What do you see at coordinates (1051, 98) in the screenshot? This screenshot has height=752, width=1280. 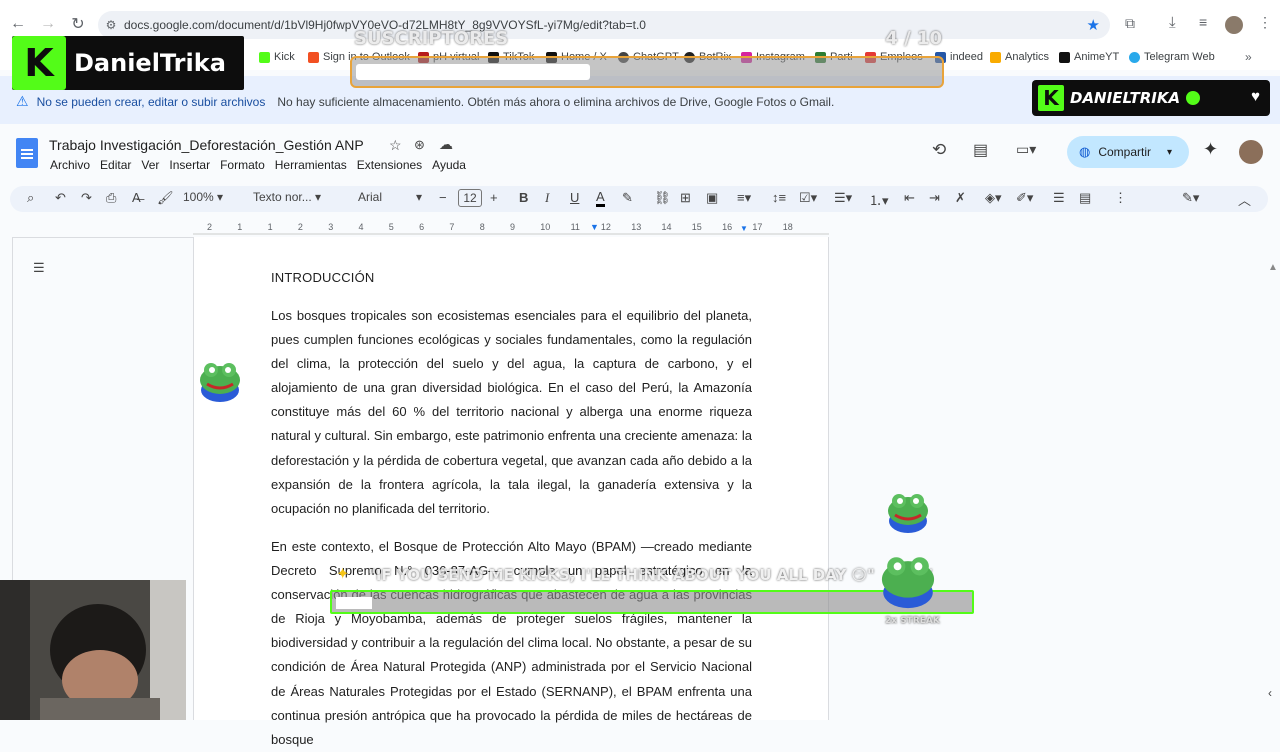 I see `kick-badge-icon: K` at bounding box center [1051, 98].